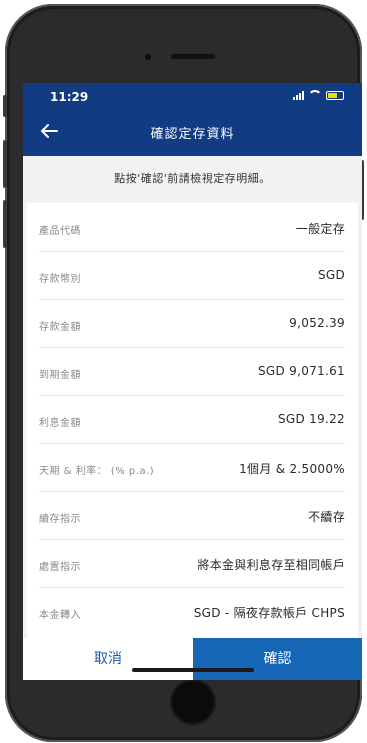 The height and width of the screenshot is (743, 367). I want to click on detail-label: 本金轉入, so click(60, 615).